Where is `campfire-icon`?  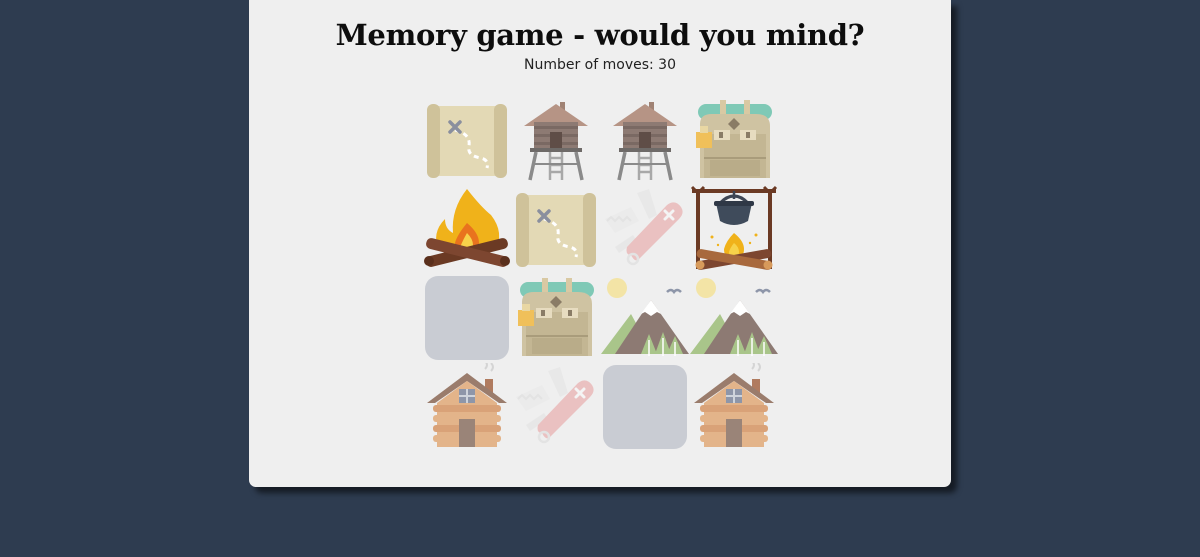
campfire-icon is located at coordinates (467, 229).